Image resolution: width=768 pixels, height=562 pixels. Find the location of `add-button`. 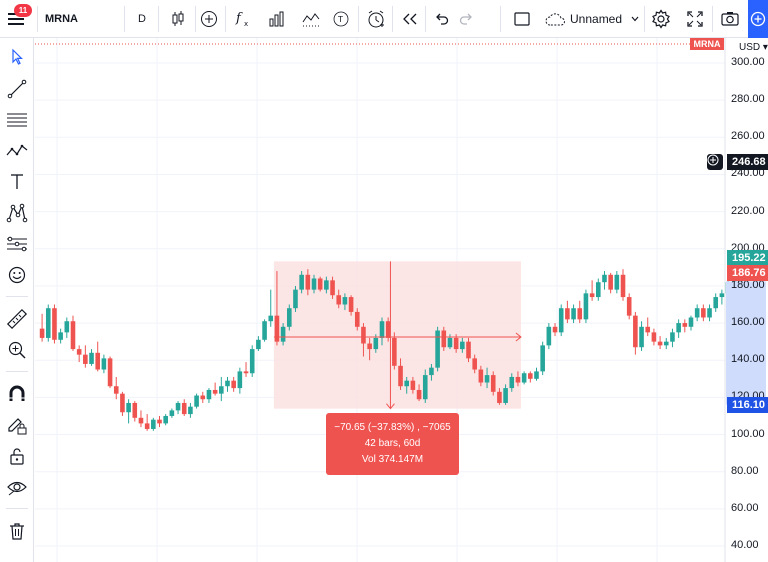

add-button is located at coordinates (758, 19).